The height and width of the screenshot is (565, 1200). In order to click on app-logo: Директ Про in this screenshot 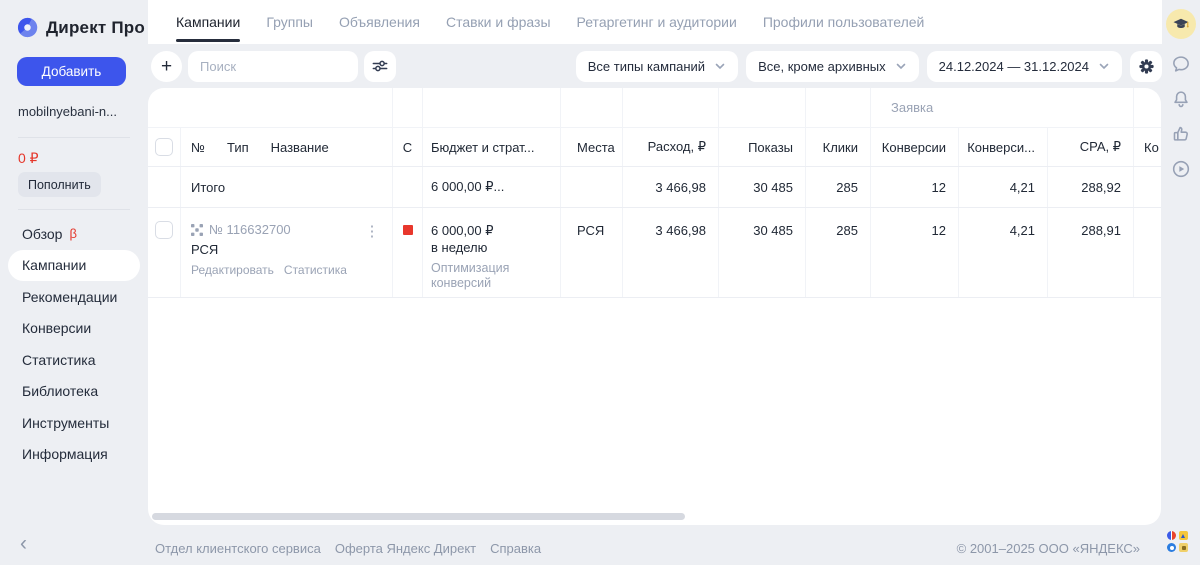, I will do `click(80, 27)`.